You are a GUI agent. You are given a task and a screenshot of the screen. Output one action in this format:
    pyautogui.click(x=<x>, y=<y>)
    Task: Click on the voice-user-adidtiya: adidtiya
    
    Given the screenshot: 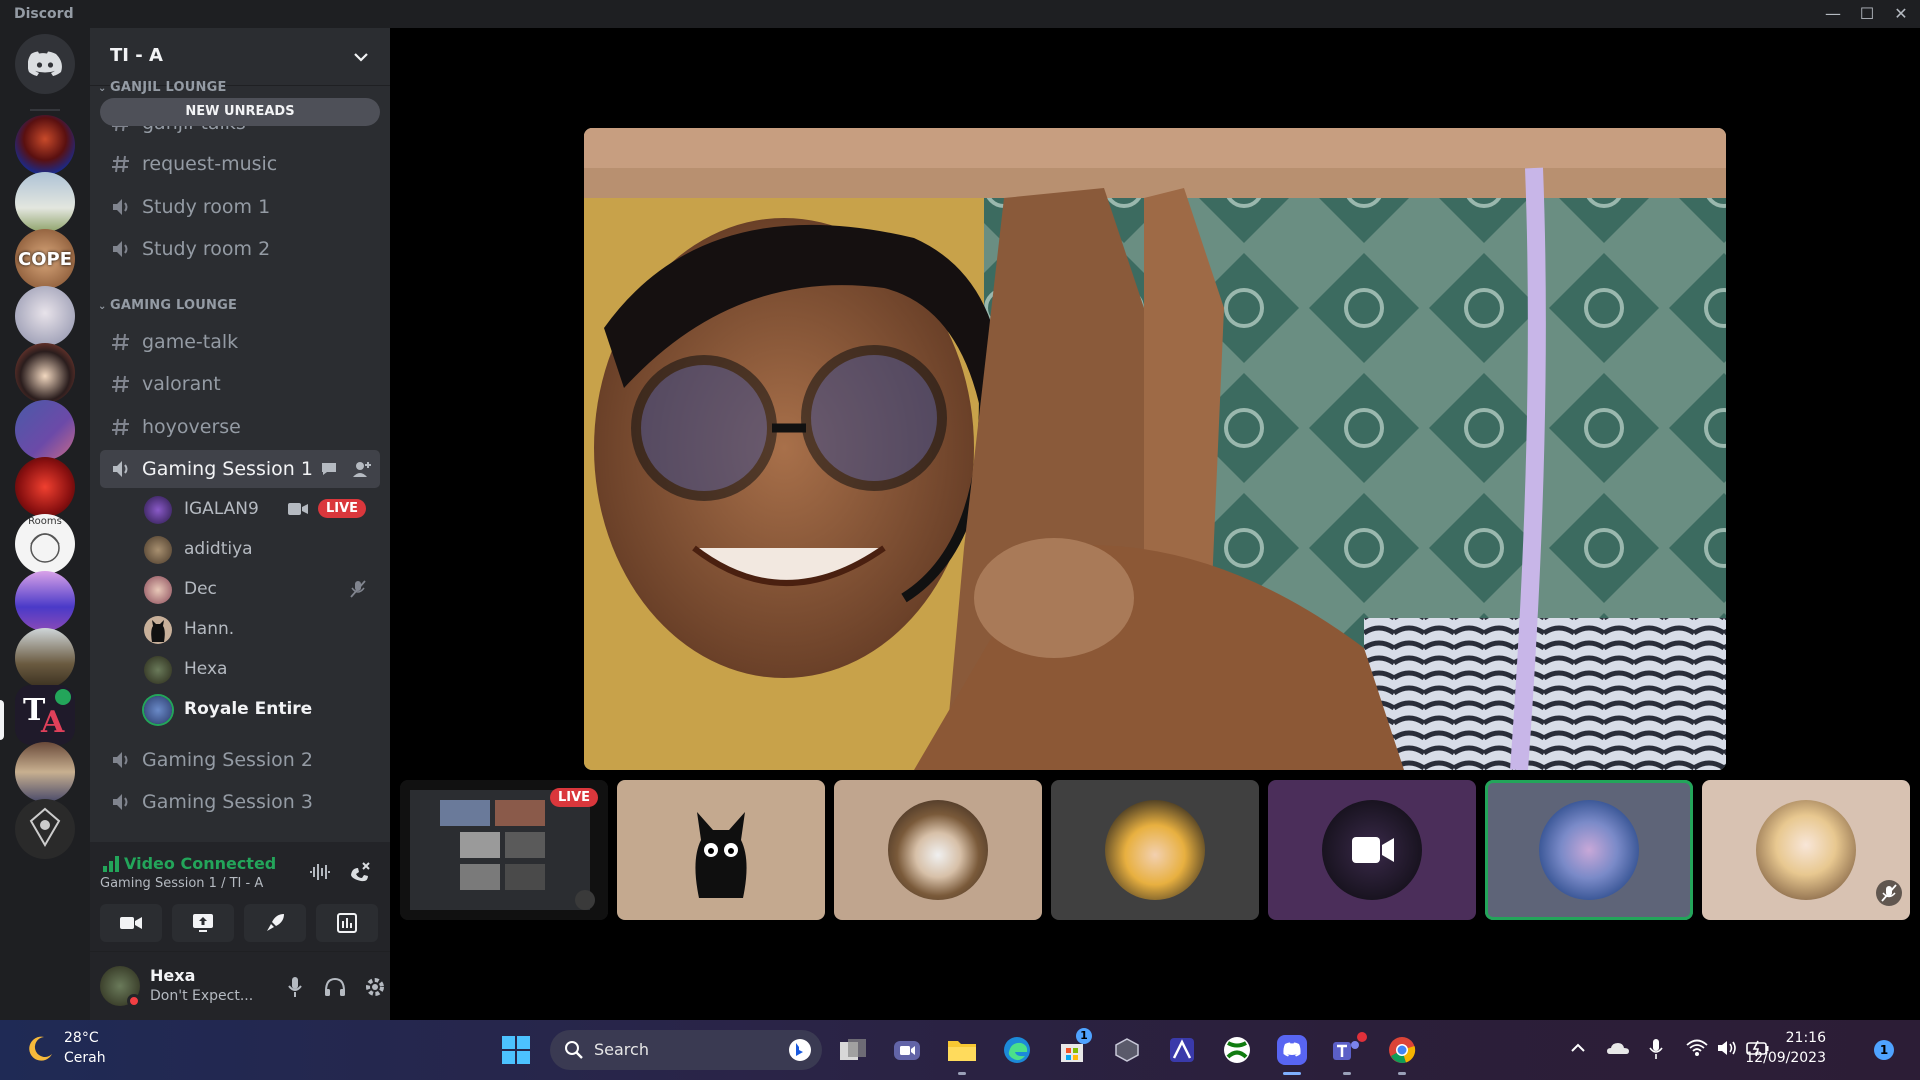 What is the action you would take?
    pyautogui.click(x=262, y=549)
    